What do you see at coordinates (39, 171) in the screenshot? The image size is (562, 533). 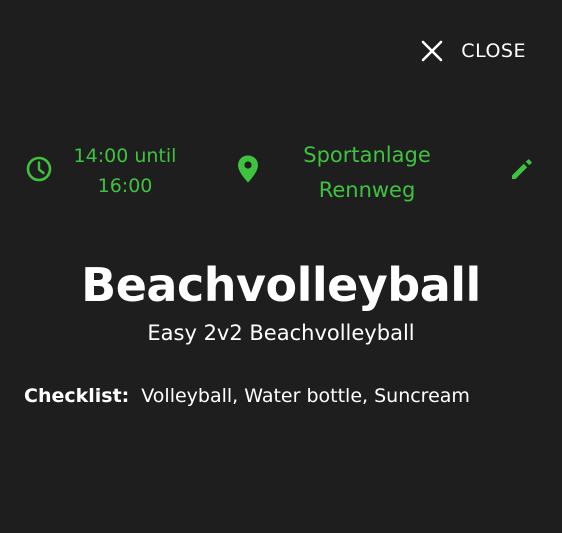 I see `clock-icon` at bounding box center [39, 171].